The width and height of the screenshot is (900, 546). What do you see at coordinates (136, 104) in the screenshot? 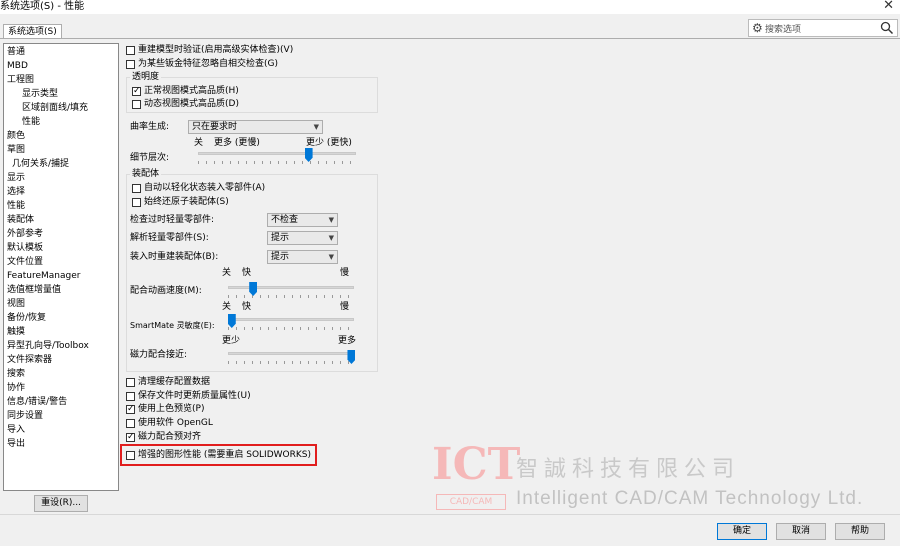
I see `dynamic-hq-checkbox` at bounding box center [136, 104].